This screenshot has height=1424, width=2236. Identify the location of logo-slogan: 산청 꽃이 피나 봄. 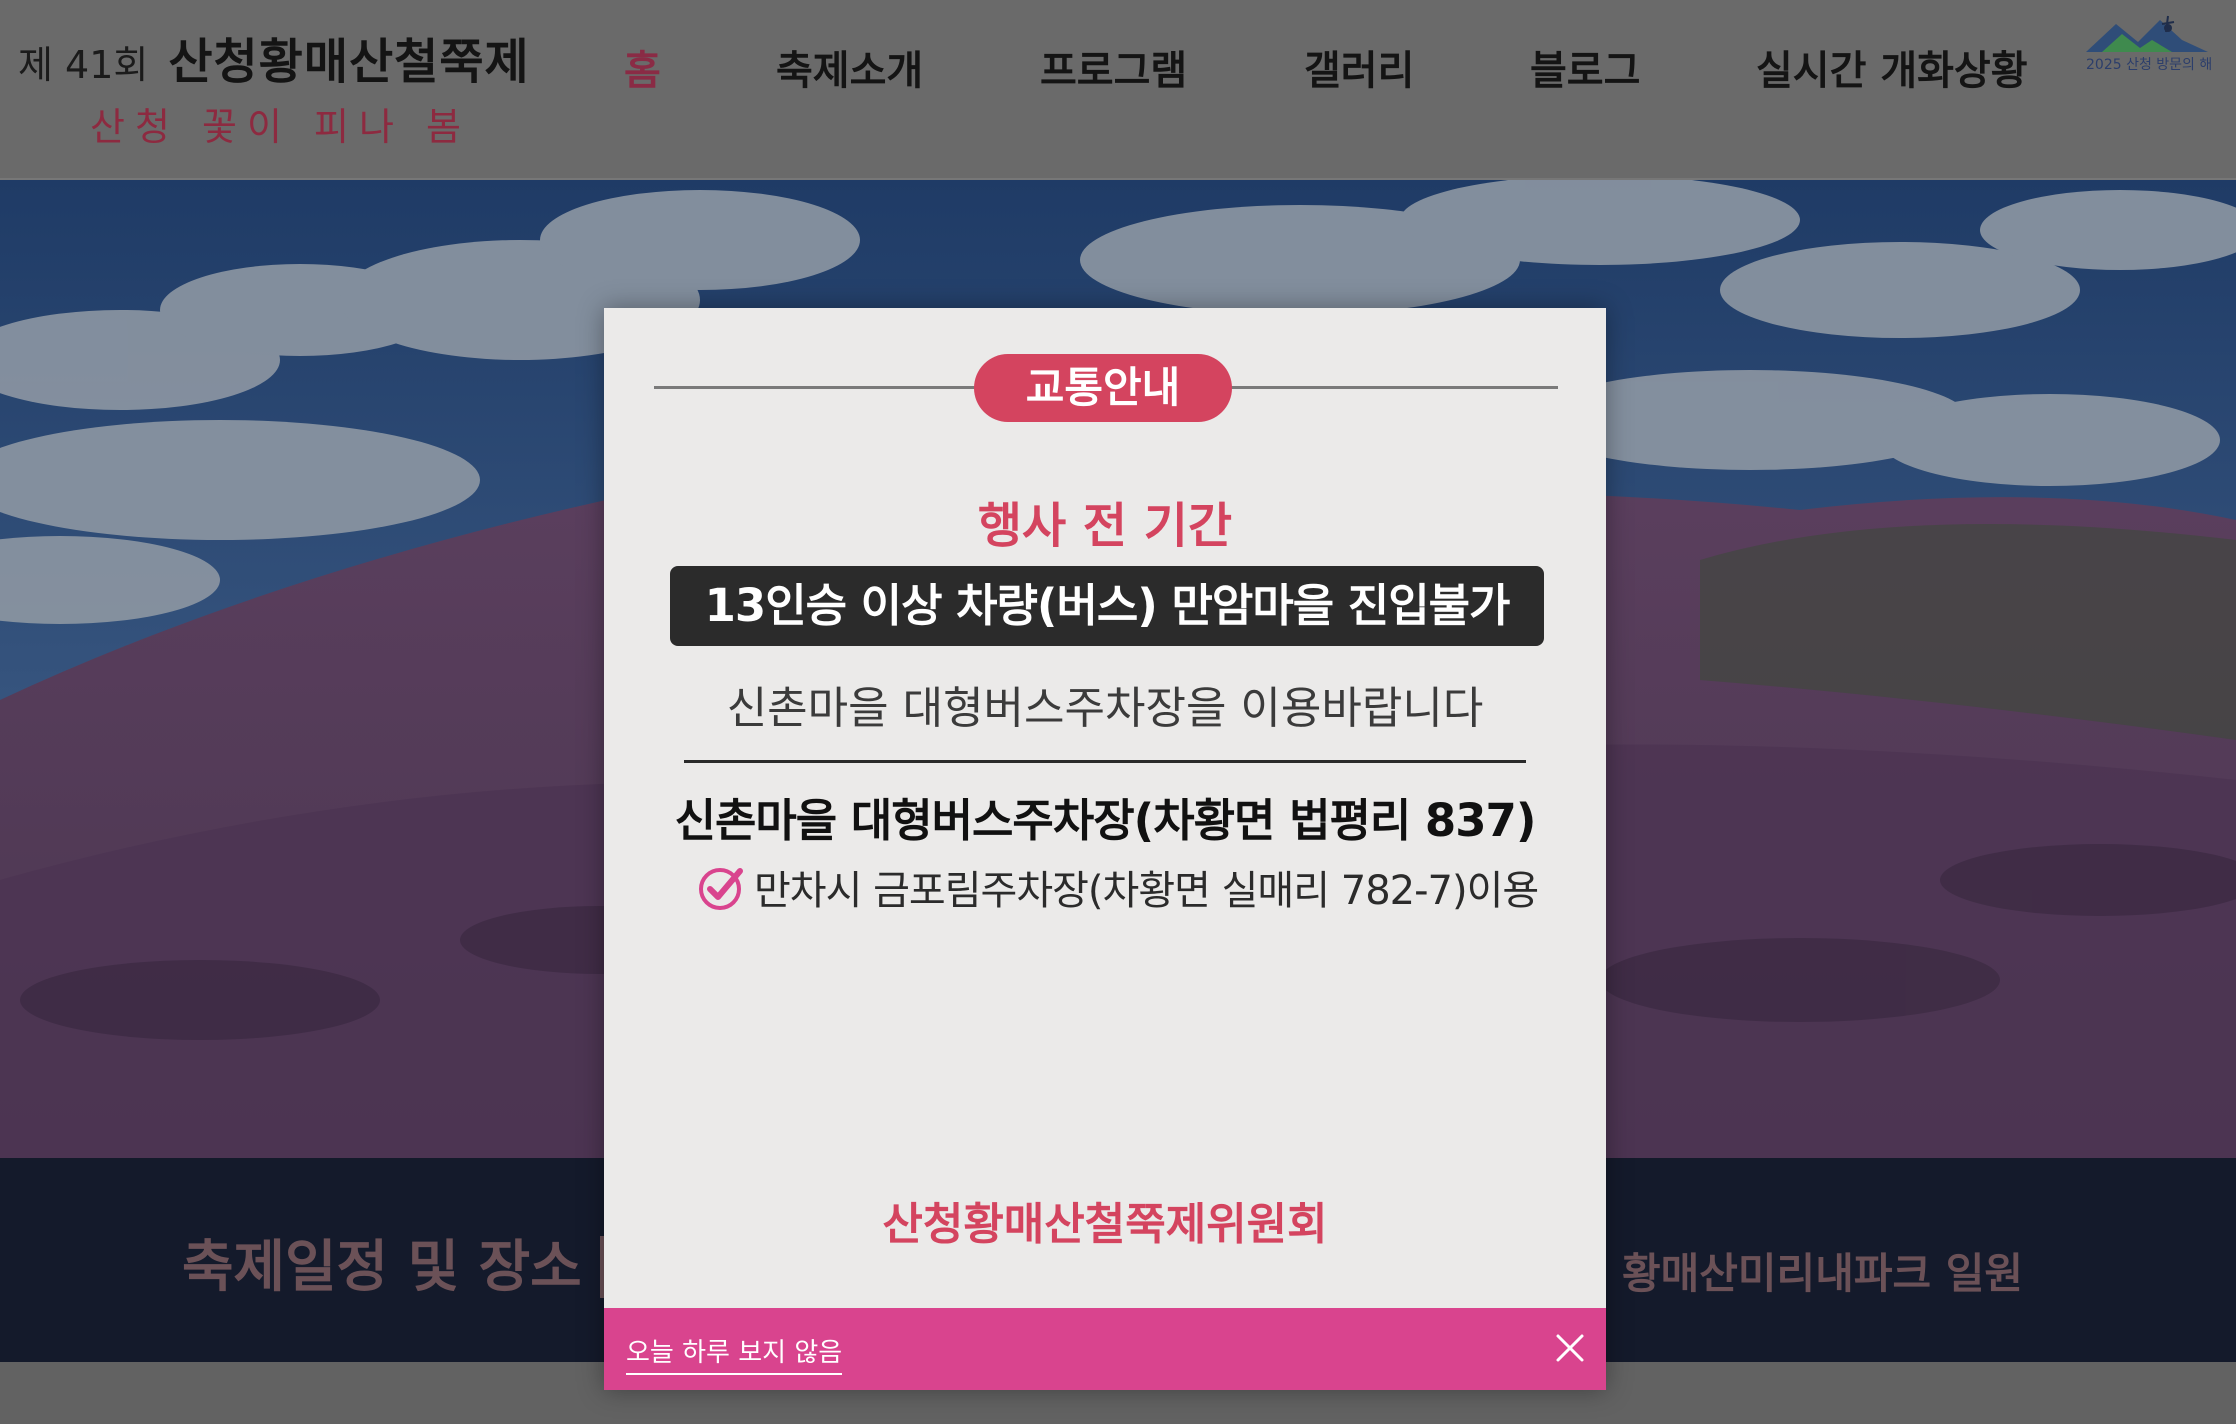
(280, 127).